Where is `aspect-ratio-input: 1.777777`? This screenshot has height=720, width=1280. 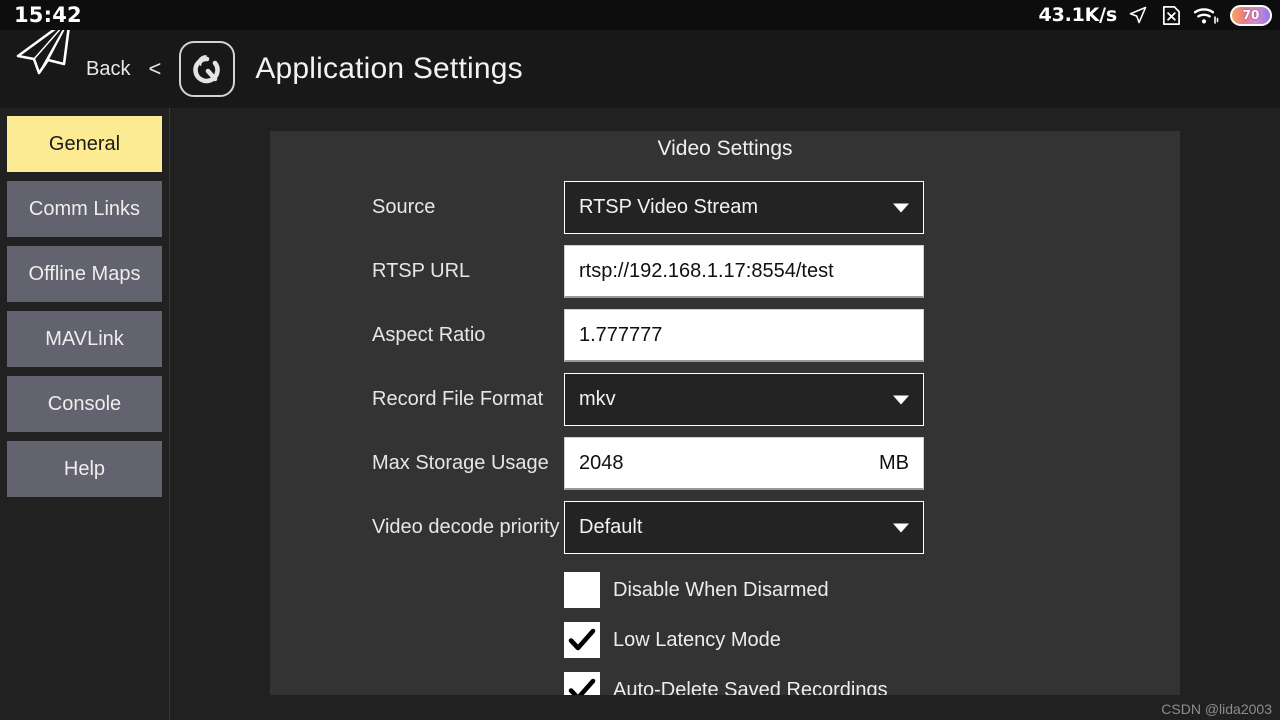
aspect-ratio-input: 1.777777 is located at coordinates (744, 335).